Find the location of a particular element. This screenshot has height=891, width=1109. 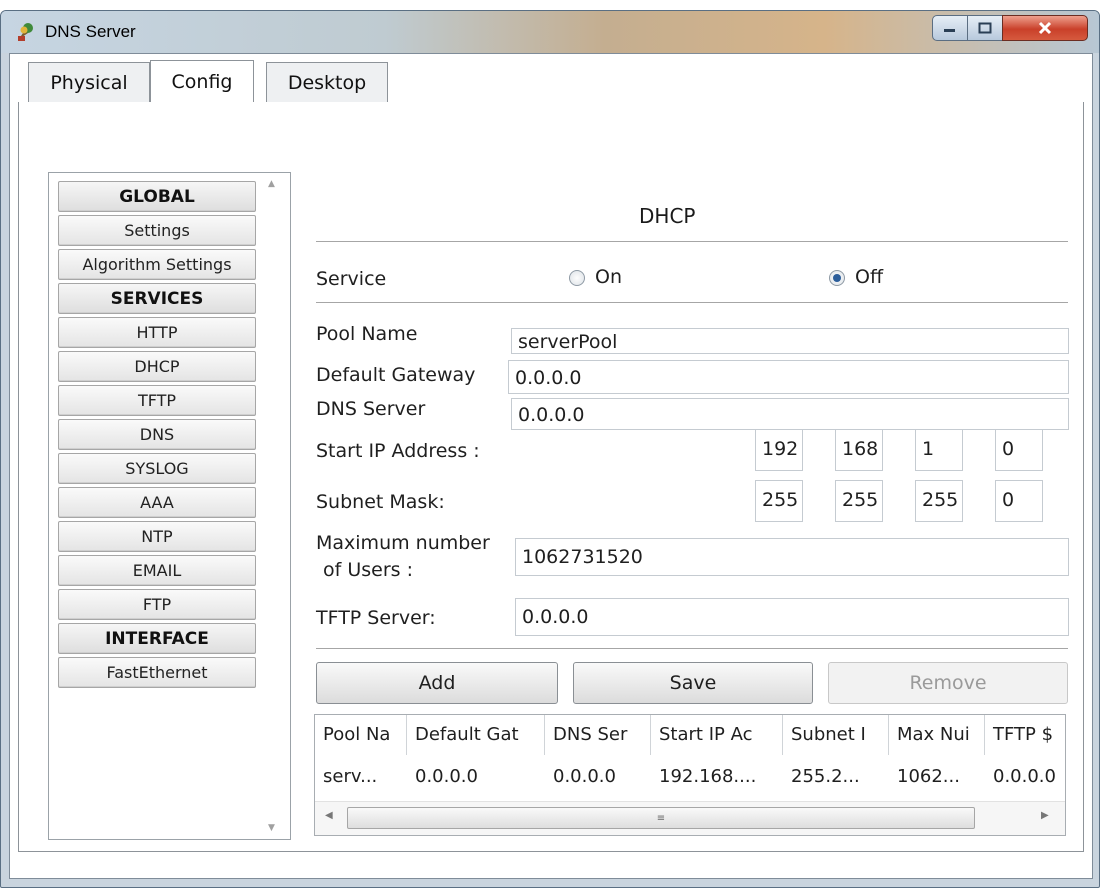

service-on-radio is located at coordinates (577, 278).